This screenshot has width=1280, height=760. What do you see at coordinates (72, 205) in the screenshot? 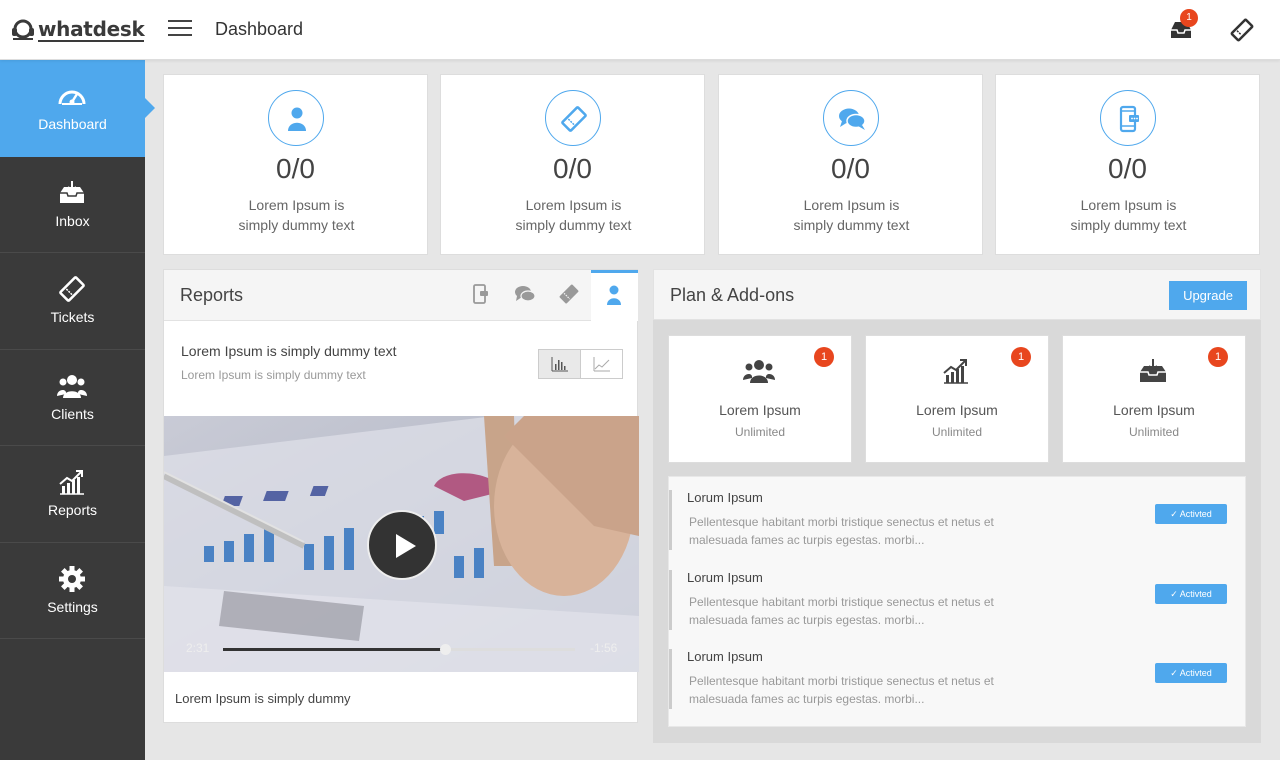
I see `sidebar-item-inbox: Inbox` at bounding box center [72, 205].